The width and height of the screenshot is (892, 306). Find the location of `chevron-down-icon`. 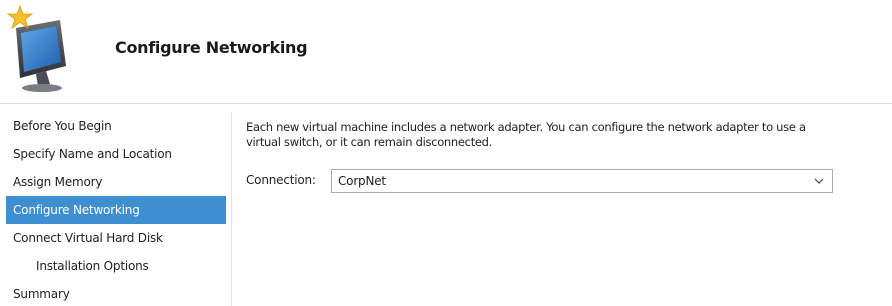

chevron-down-icon is located at coordinates (819, 181).